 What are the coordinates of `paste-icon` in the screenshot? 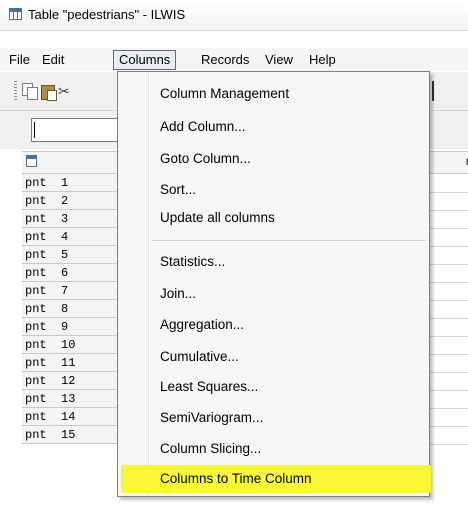 It's located at (48, 92).